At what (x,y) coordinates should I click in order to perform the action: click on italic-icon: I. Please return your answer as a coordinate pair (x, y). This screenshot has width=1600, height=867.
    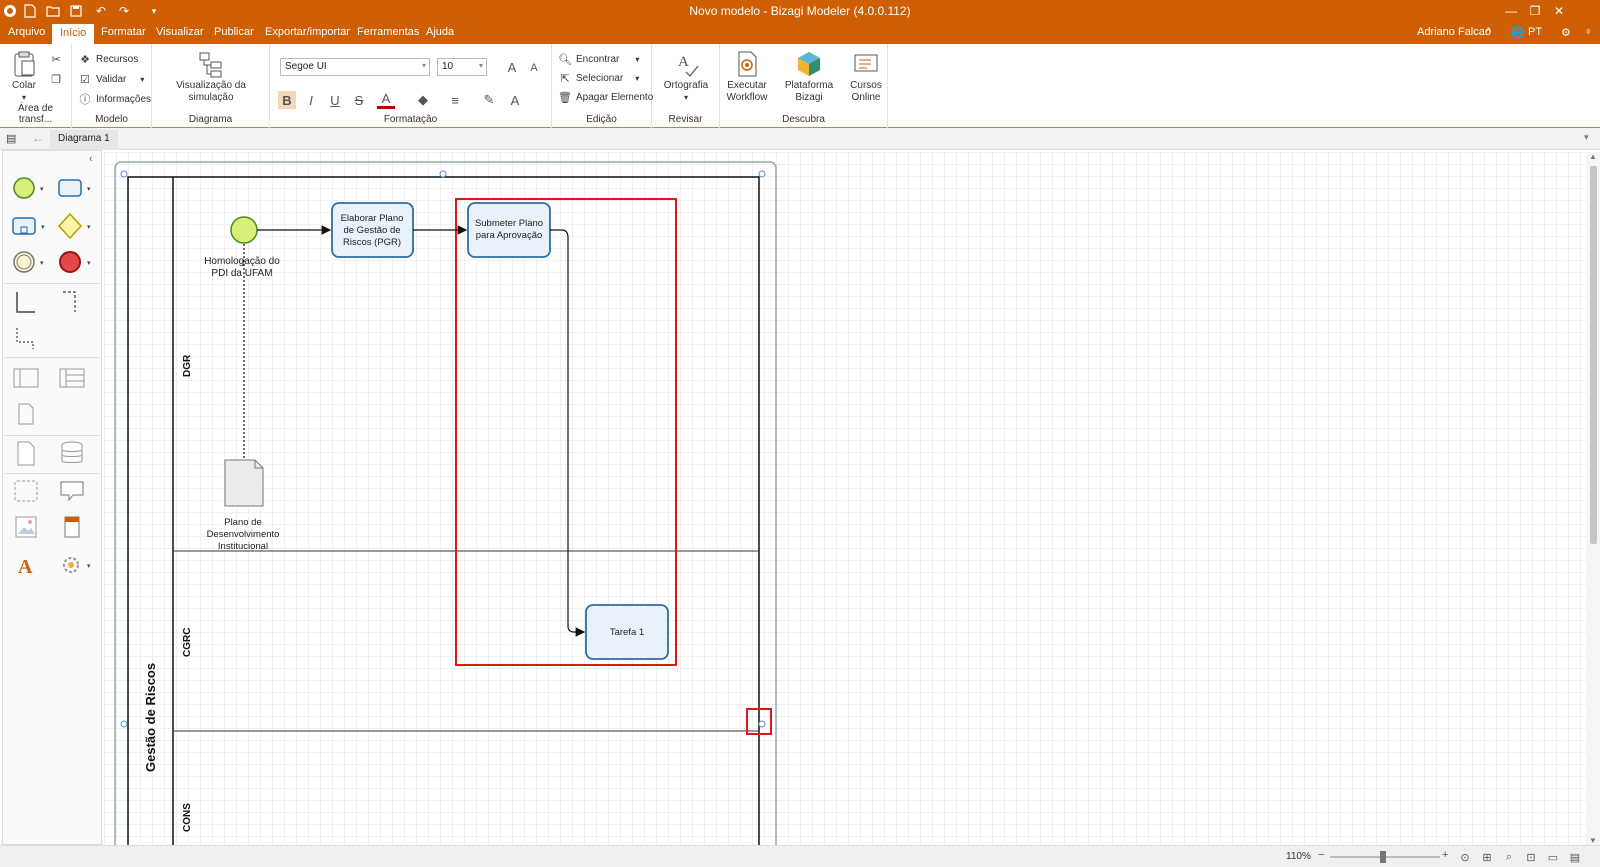
    Looking at the image, I should click on (311, 100).